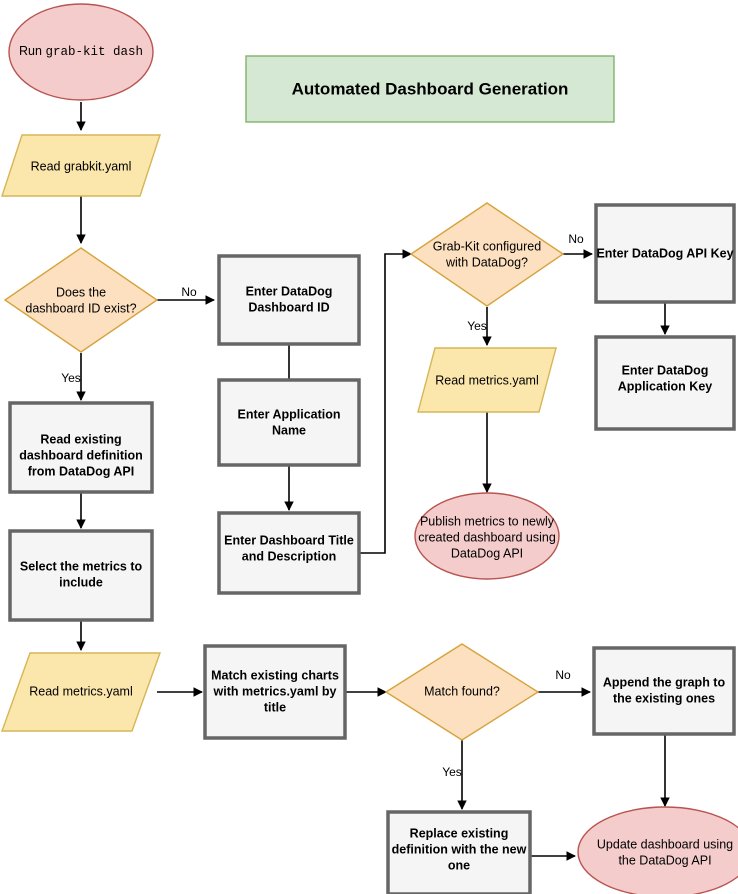 This screenshot has width=738, height=894. I want to click on node-enter-dashboard-id: Enter DataDog Dashboard ID, so click(289, 300).